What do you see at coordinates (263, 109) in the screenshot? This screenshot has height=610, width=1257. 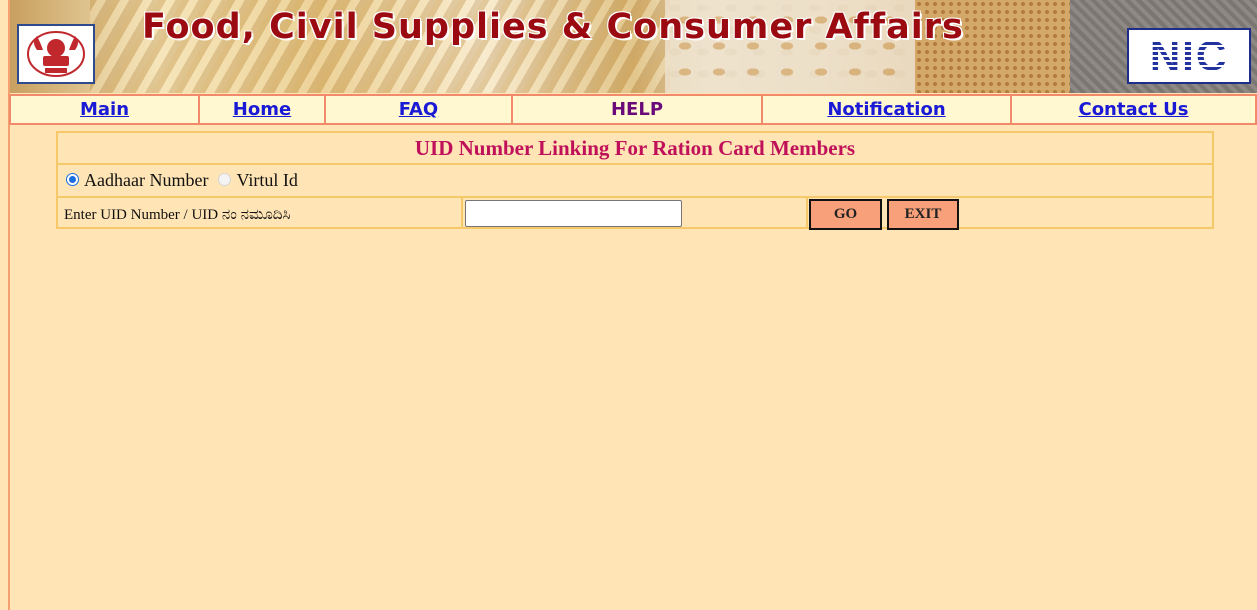 I see `nav-home: Home` at bounding box center [263, 109].